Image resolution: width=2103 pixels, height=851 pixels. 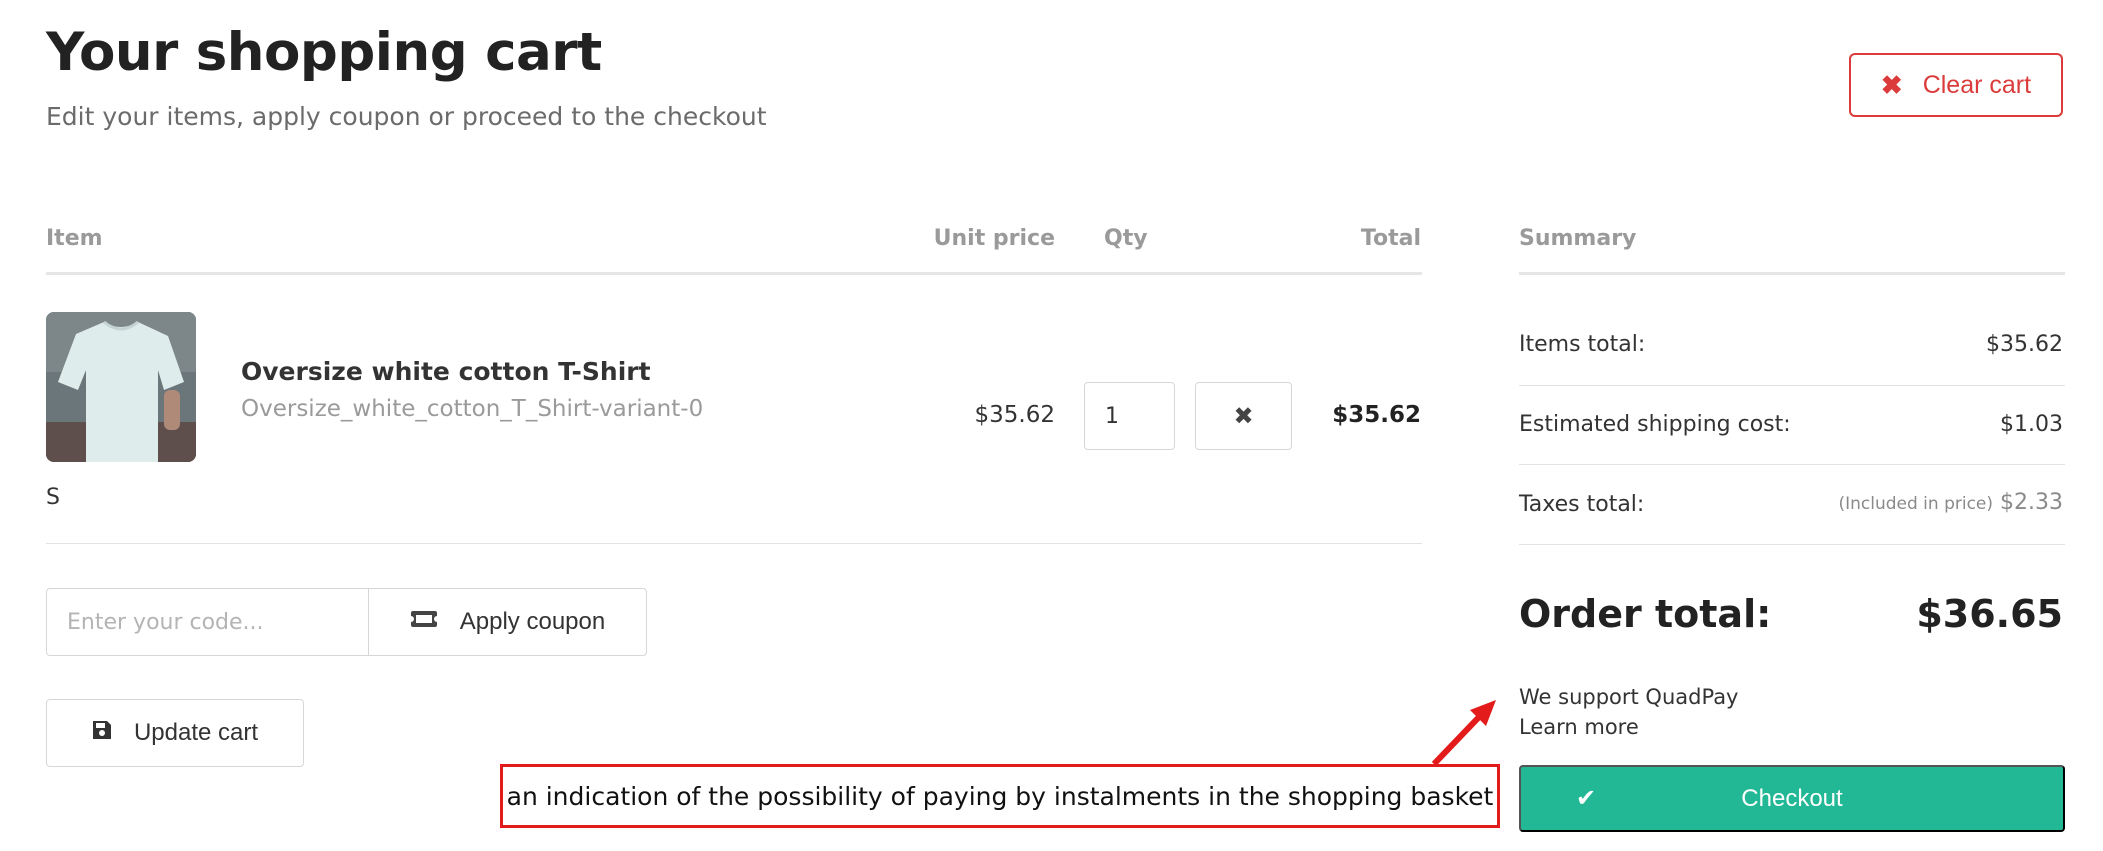 What do you see at coordinates (734, 543) in the screenshot?
I see `row-divider` at bounding box center [734, 543].